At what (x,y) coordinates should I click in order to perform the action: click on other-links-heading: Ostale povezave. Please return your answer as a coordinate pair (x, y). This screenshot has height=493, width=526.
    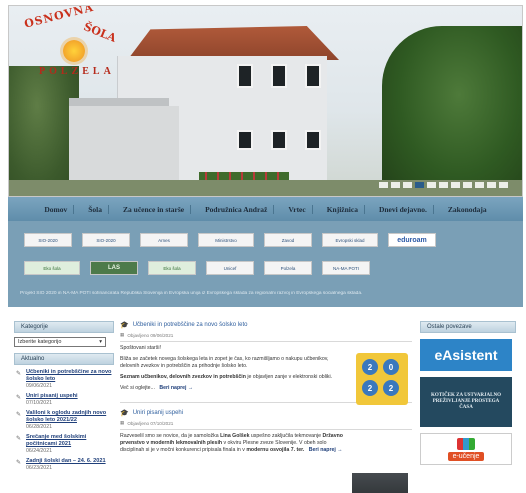
    Looking at the image, I should click on (468, 327).